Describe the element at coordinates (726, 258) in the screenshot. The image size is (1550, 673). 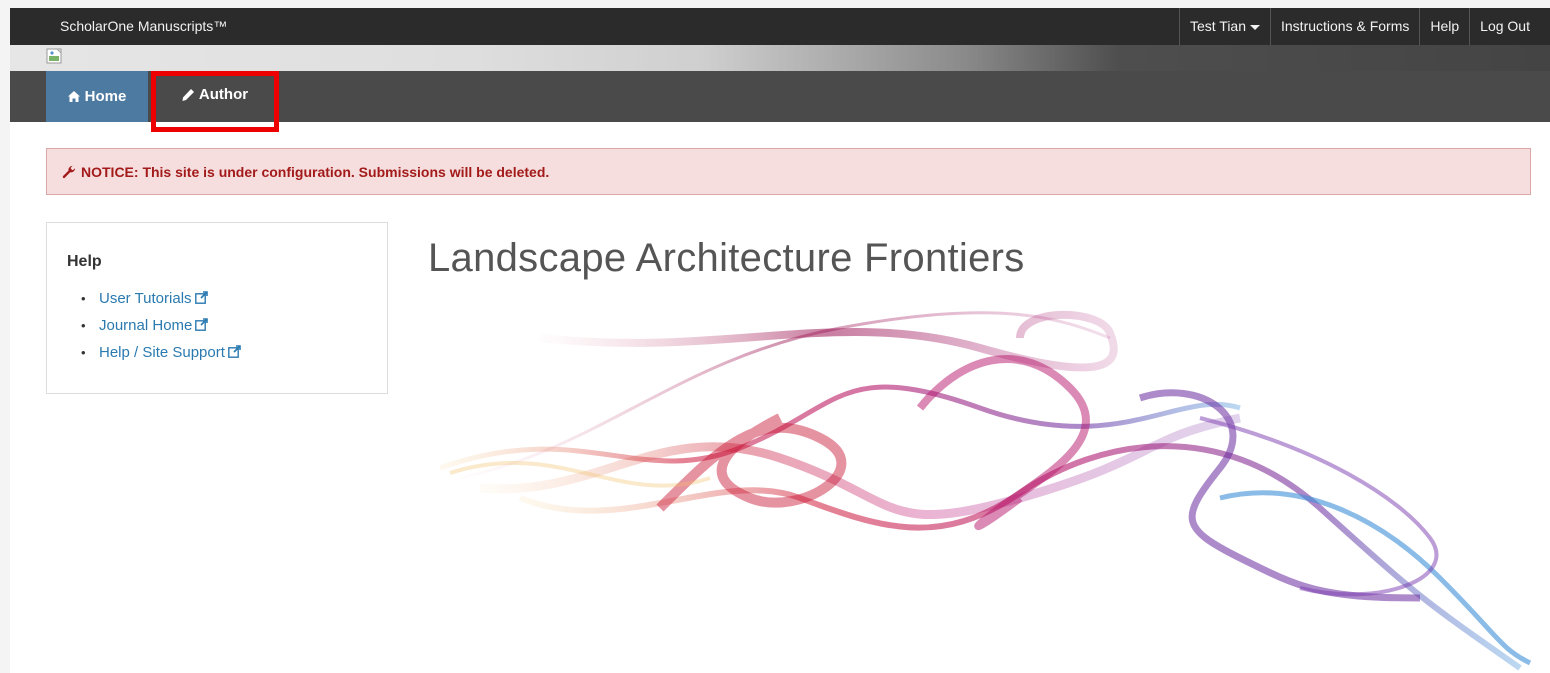
I see `journal-title: Landscape Architecture Frontiers` at that location.